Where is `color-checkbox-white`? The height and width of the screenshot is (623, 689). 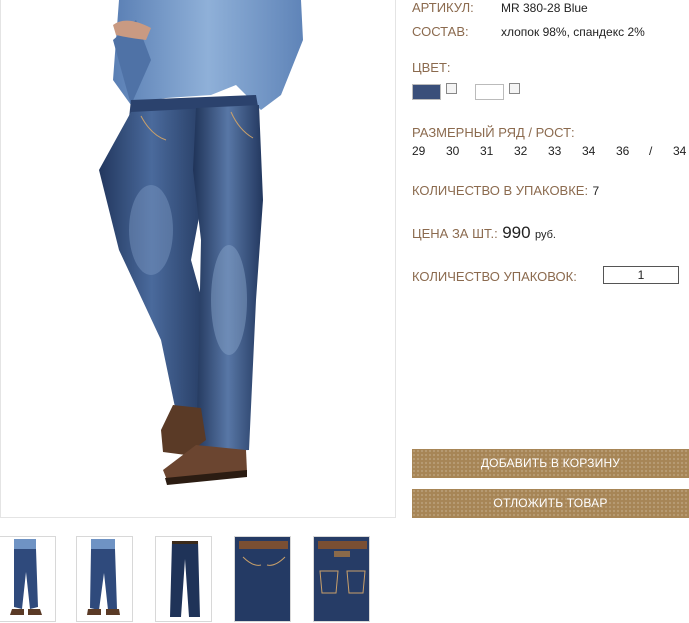
color-checkbox-white is located at coordinates (514, 88).